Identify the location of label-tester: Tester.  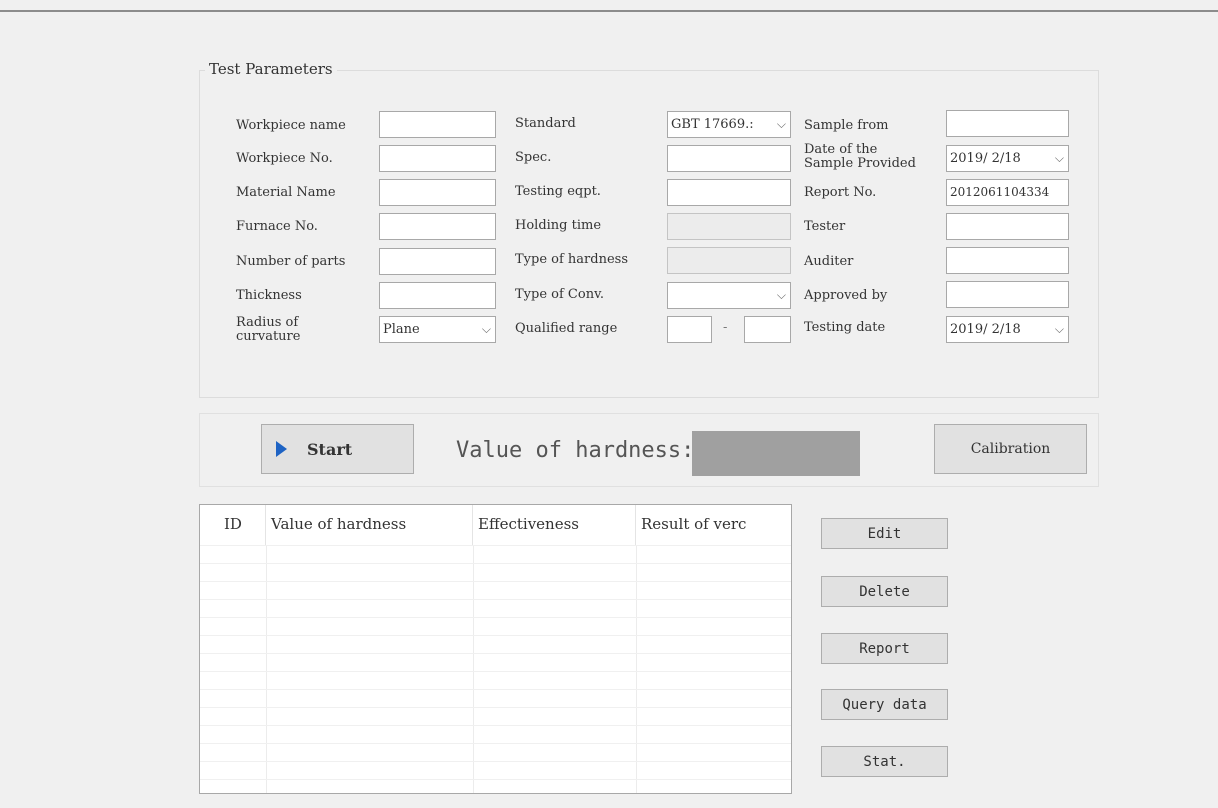
(825, 226).